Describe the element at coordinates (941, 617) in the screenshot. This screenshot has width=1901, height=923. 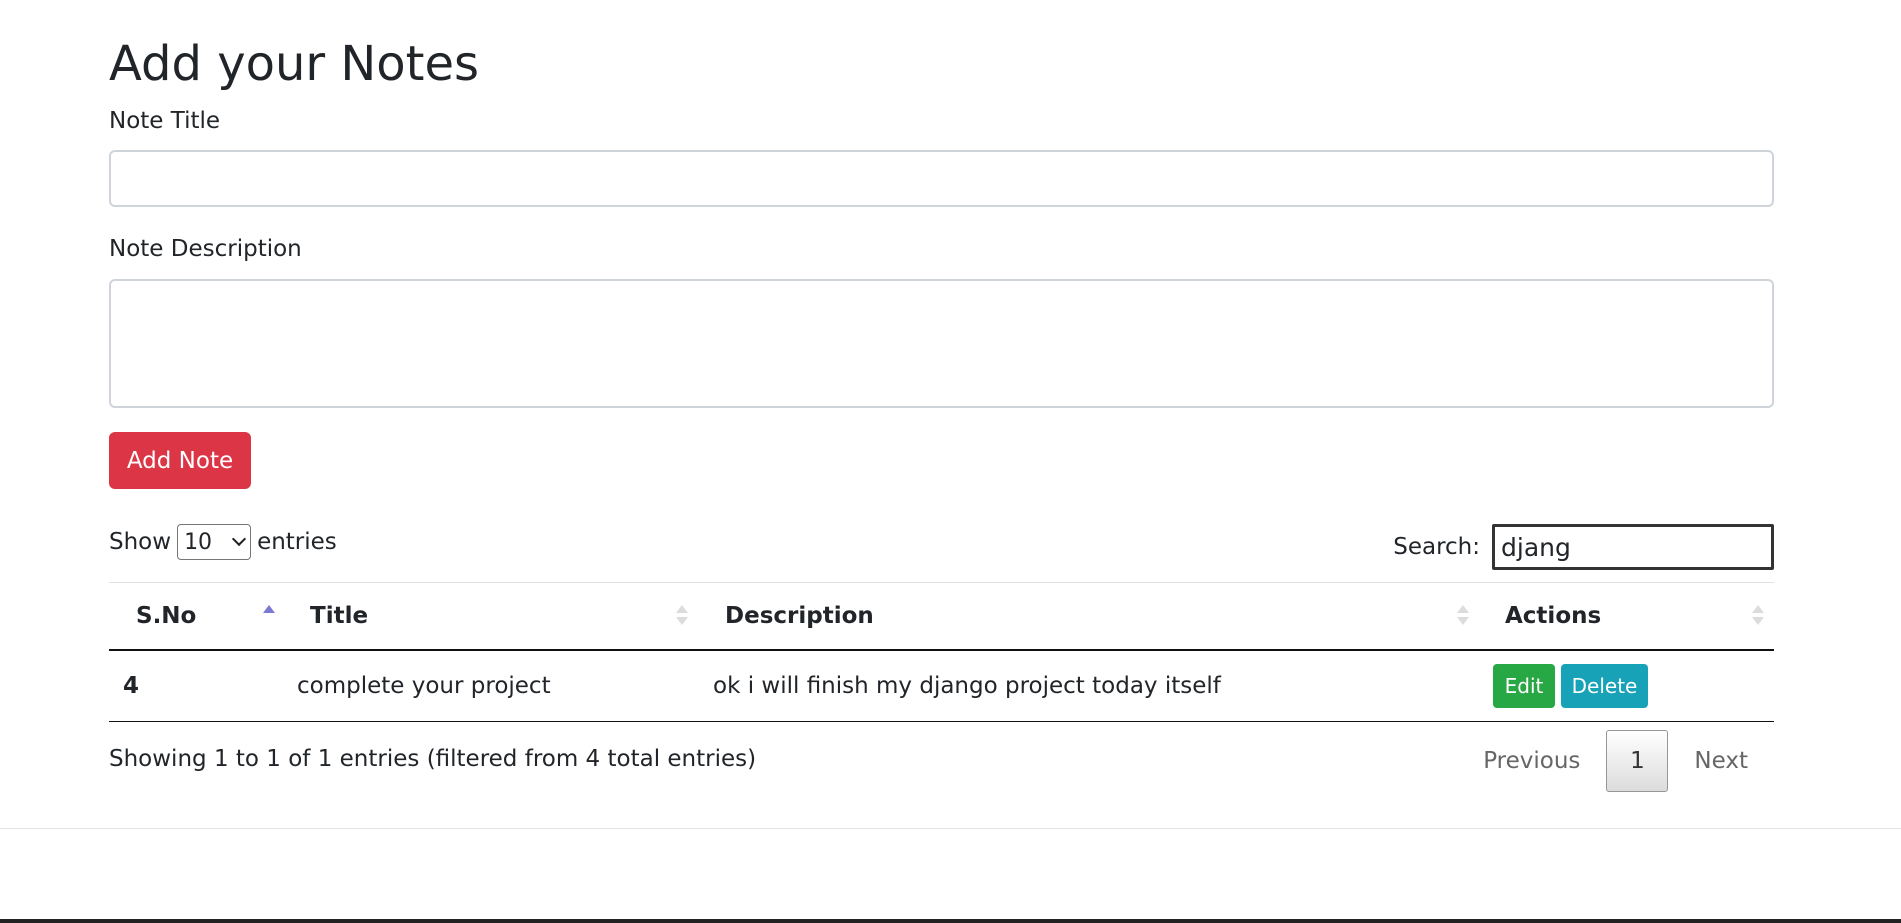
I see `table-header: S.No Title Description Actions` at that location.